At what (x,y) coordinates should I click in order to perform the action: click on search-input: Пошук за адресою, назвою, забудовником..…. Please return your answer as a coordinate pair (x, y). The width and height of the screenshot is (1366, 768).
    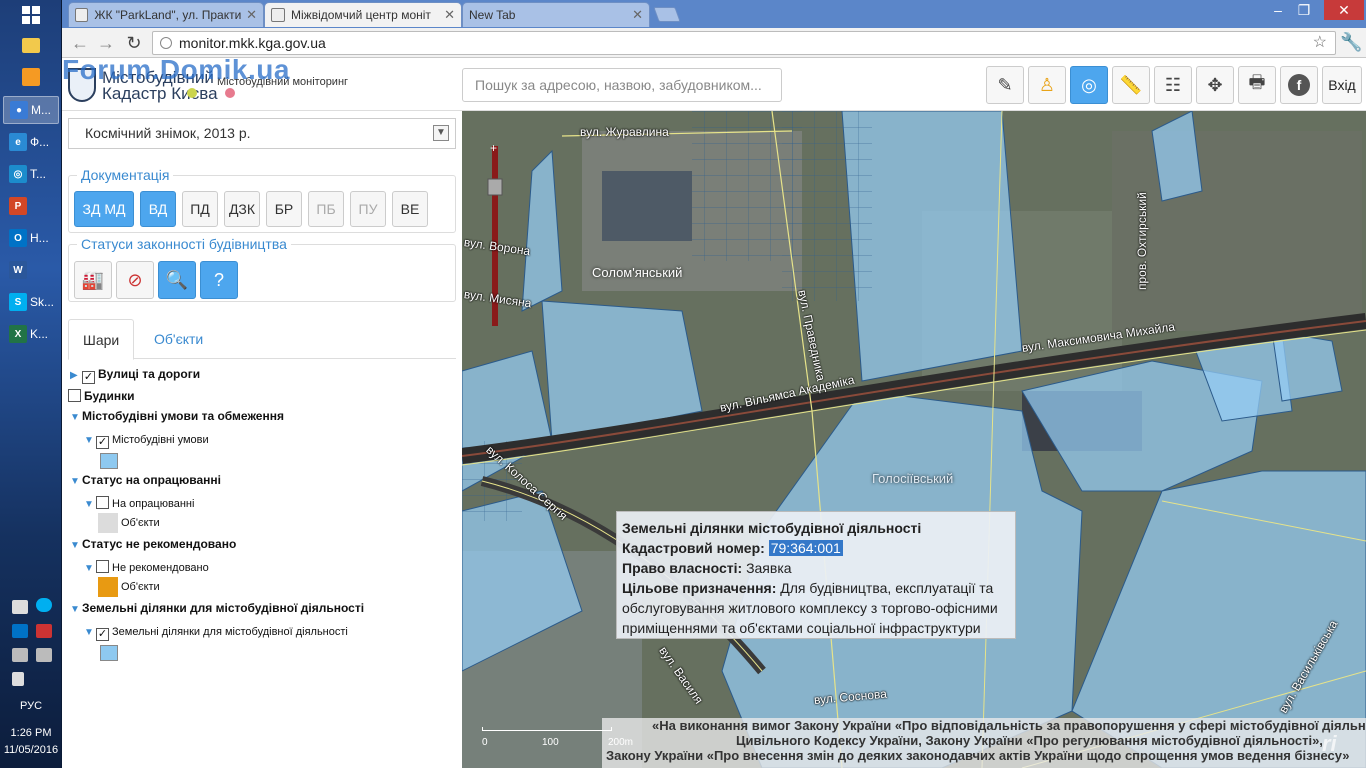
    Looking at the image, I should click on (622, 85).